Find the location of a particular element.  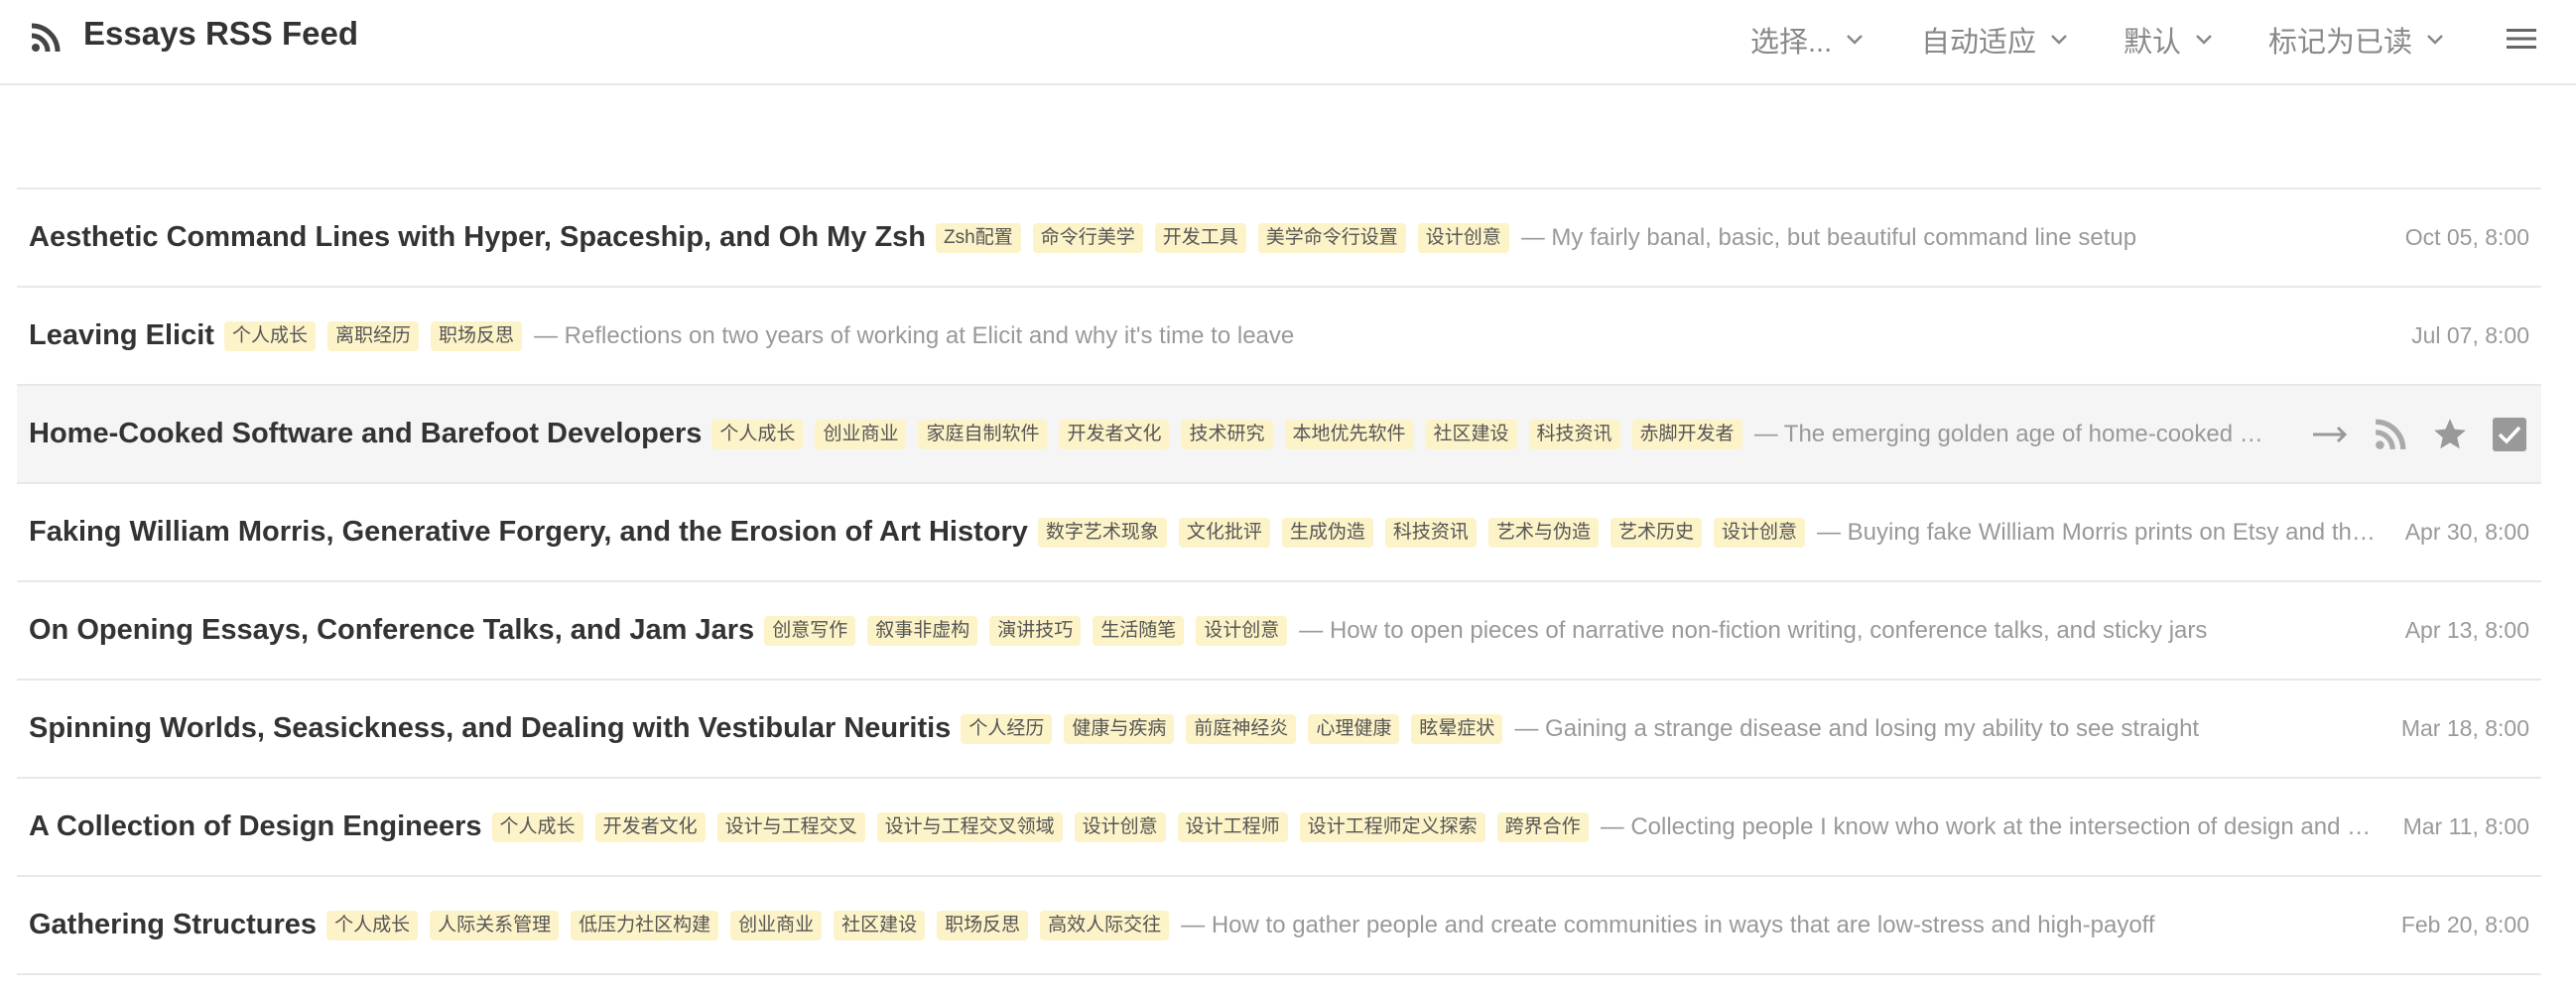

star-icon is located at coordinates (2450, 434).